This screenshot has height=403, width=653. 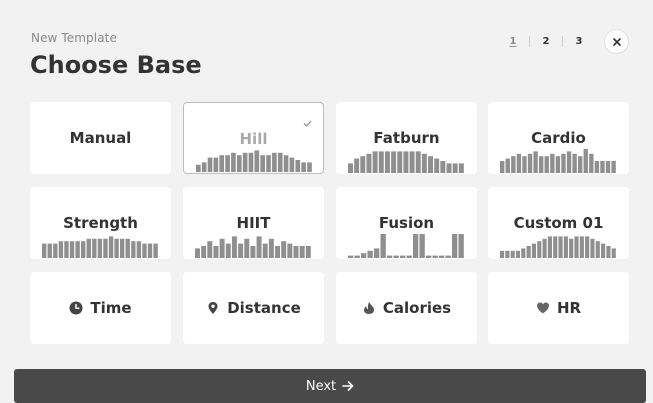 I want to click on card-label-group: Time, so click(x=100, y=308).